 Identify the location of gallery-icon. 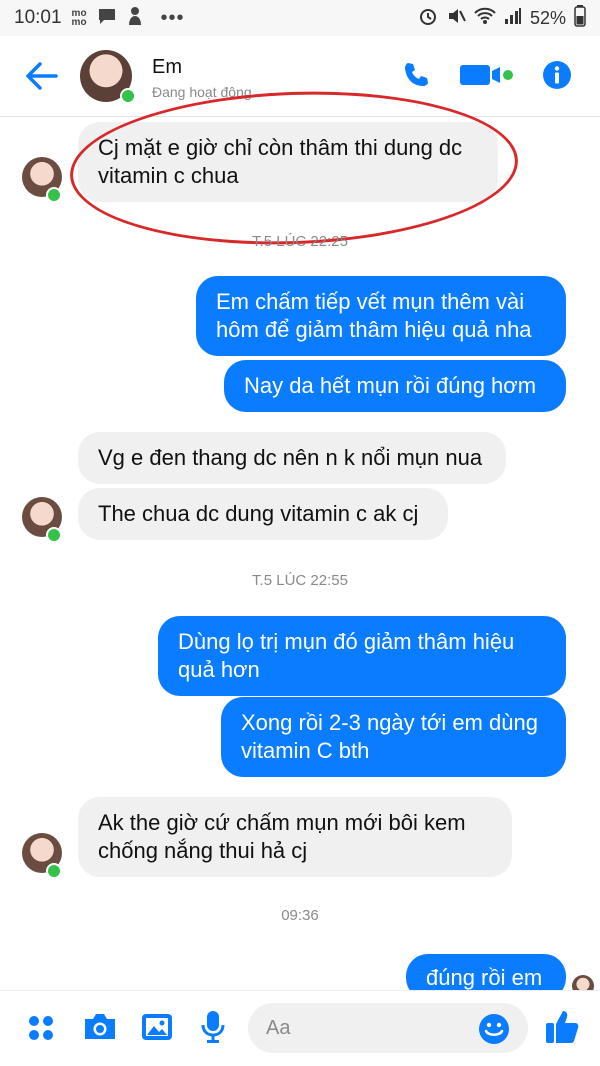
(157, 1029).